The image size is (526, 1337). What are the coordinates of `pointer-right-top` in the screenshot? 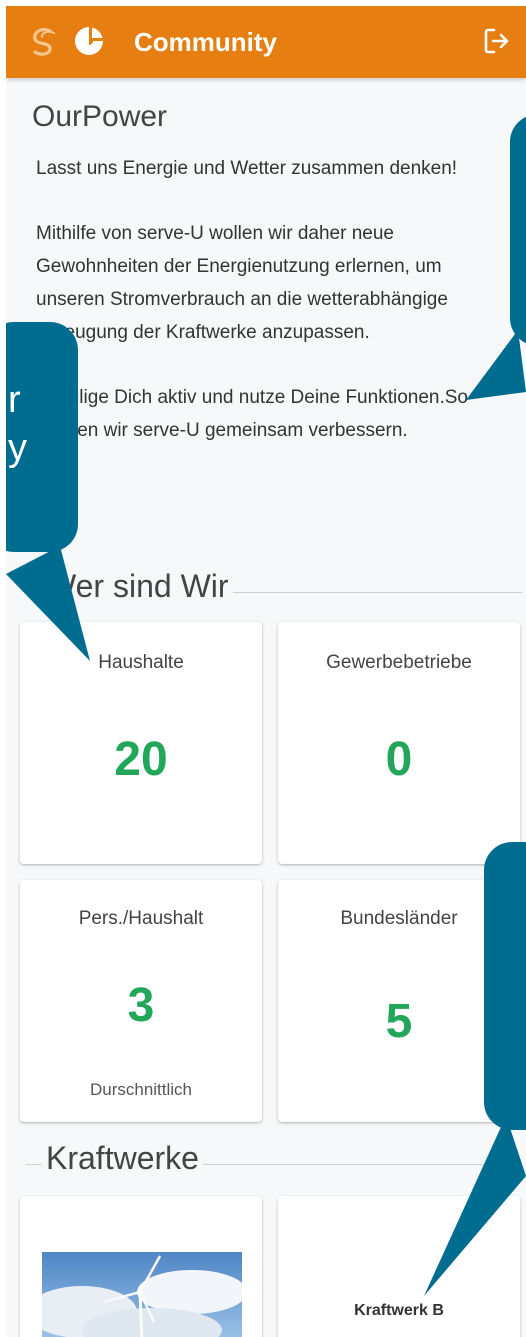 It's located at (496, 365).